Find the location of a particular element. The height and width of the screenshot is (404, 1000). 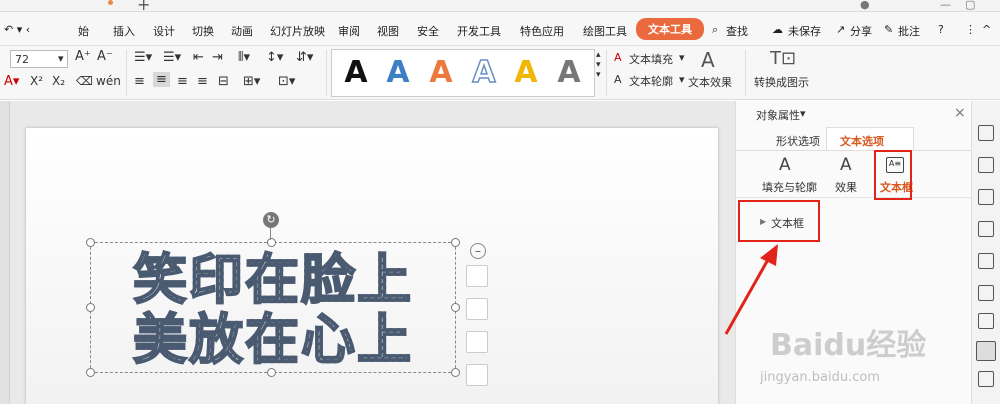

pin-icon is located at coordinates (986, 133).